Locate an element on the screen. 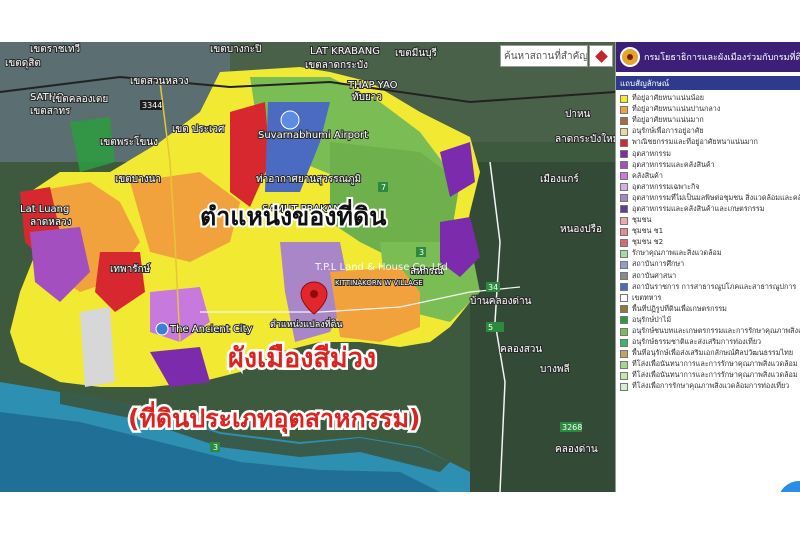  place-label-theparak: เทพารักษ์ is located at coordinates (130, 269).